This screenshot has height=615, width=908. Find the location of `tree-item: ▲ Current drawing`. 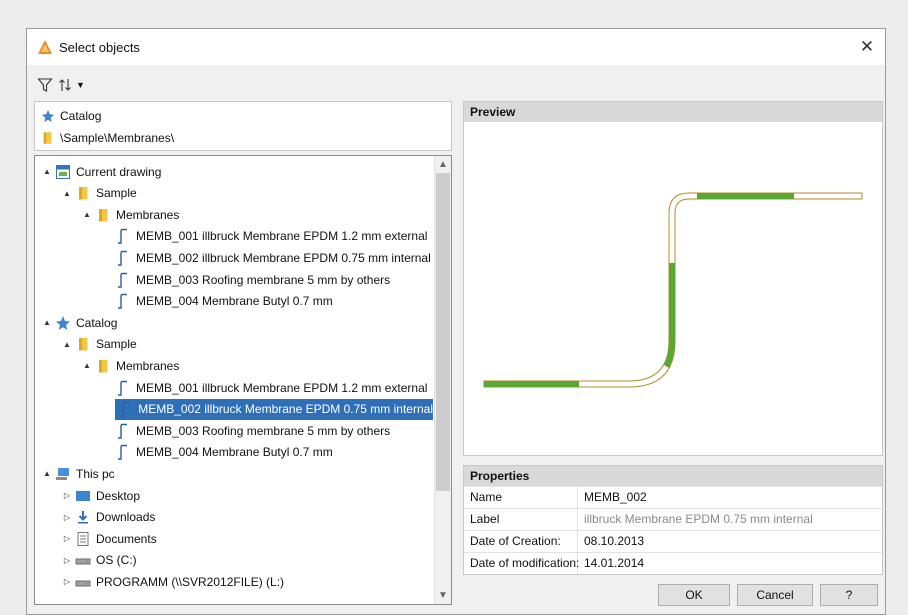

tree-item: ▲ Current drawing is located at coordinates (100, 171).